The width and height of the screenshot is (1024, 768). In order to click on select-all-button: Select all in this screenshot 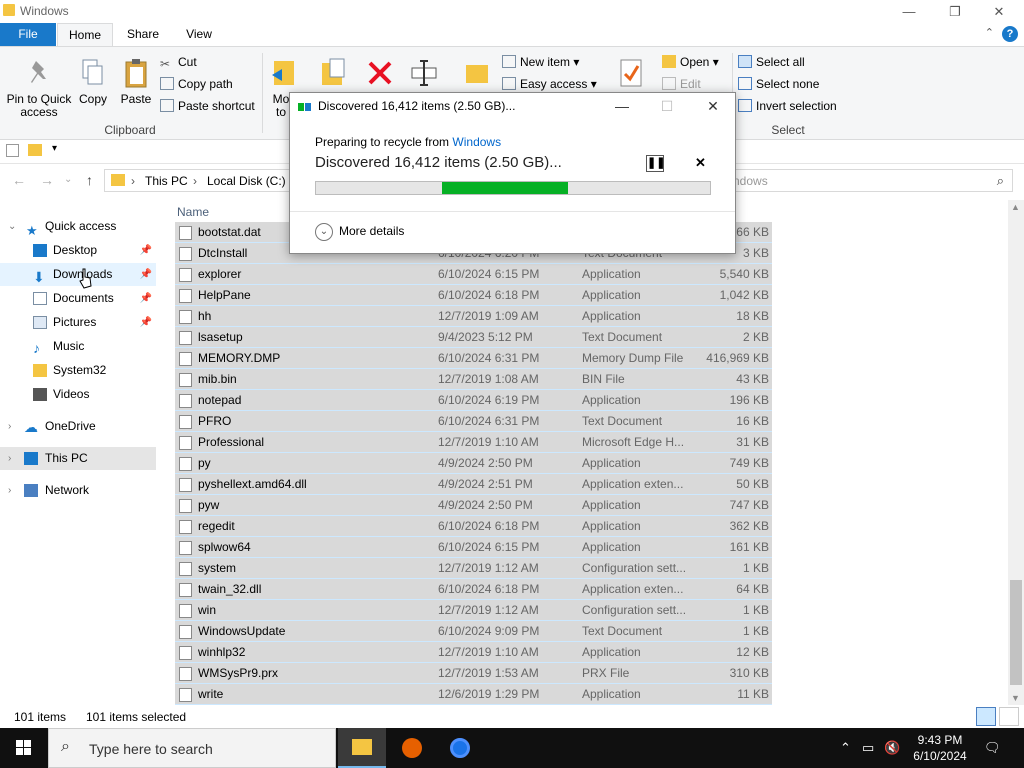, I will do `click(771, 62)`.